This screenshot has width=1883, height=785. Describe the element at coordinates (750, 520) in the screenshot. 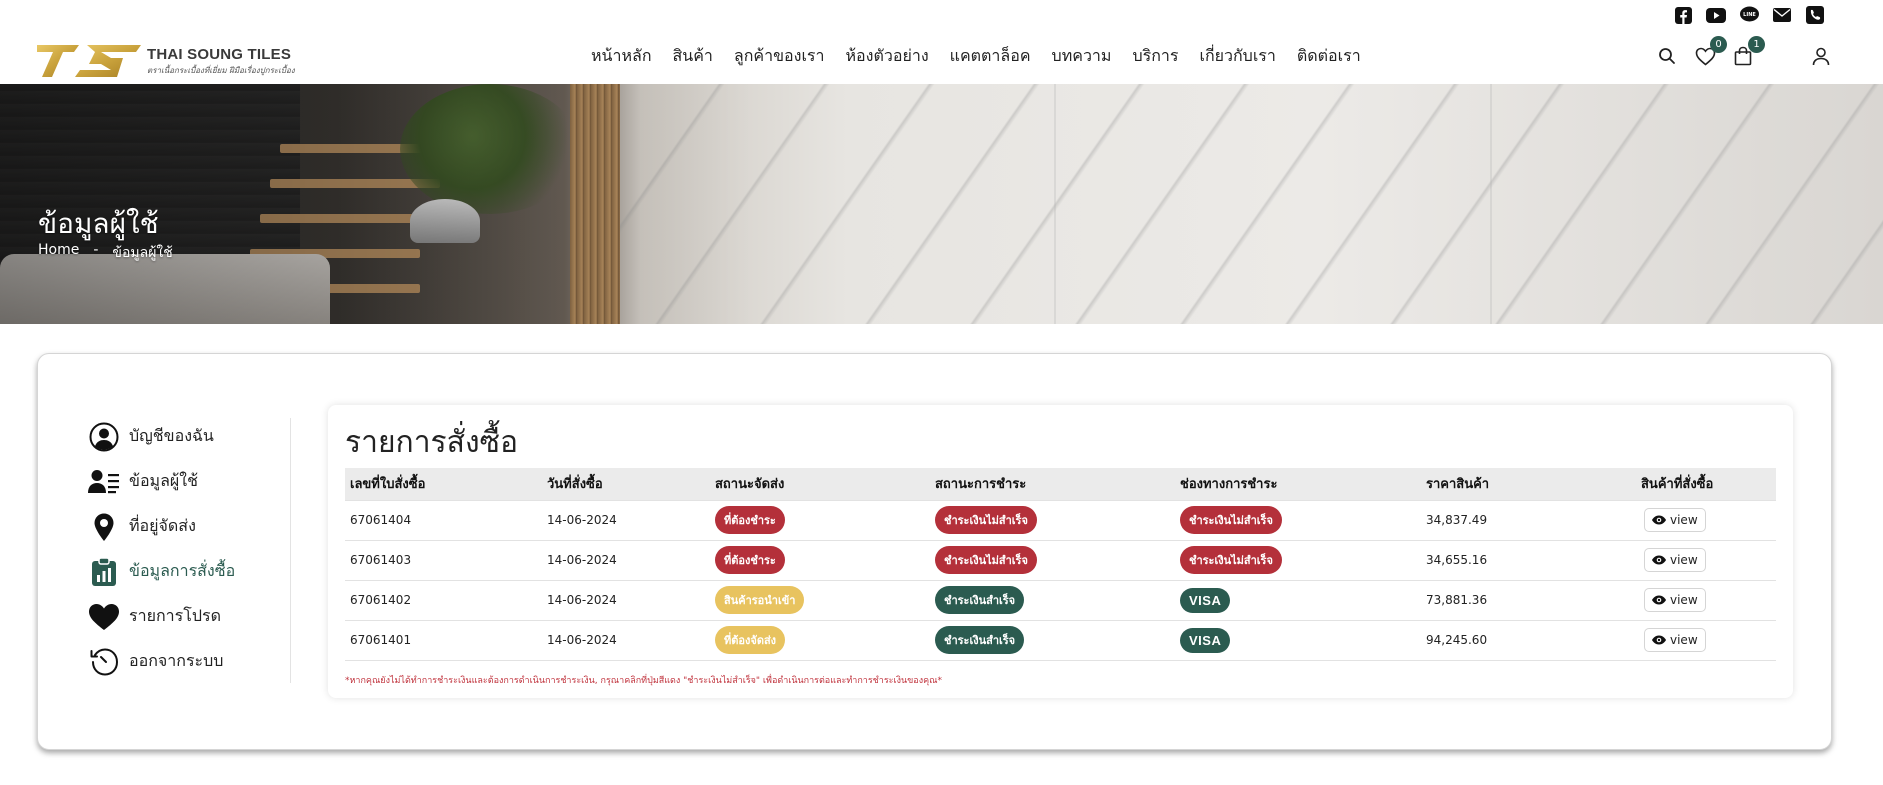

I see `shipping-status-badge: ที่ต้องชำระ` at that location.